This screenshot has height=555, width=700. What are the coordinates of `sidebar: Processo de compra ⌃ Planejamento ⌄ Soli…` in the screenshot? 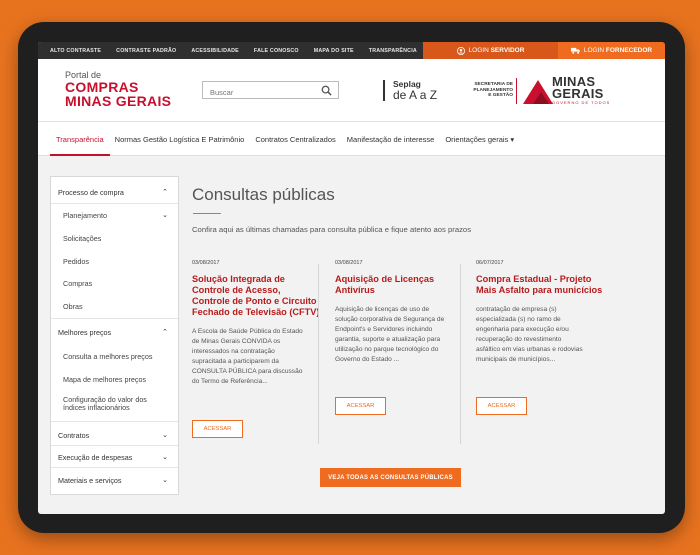 It's located at (114, 335).